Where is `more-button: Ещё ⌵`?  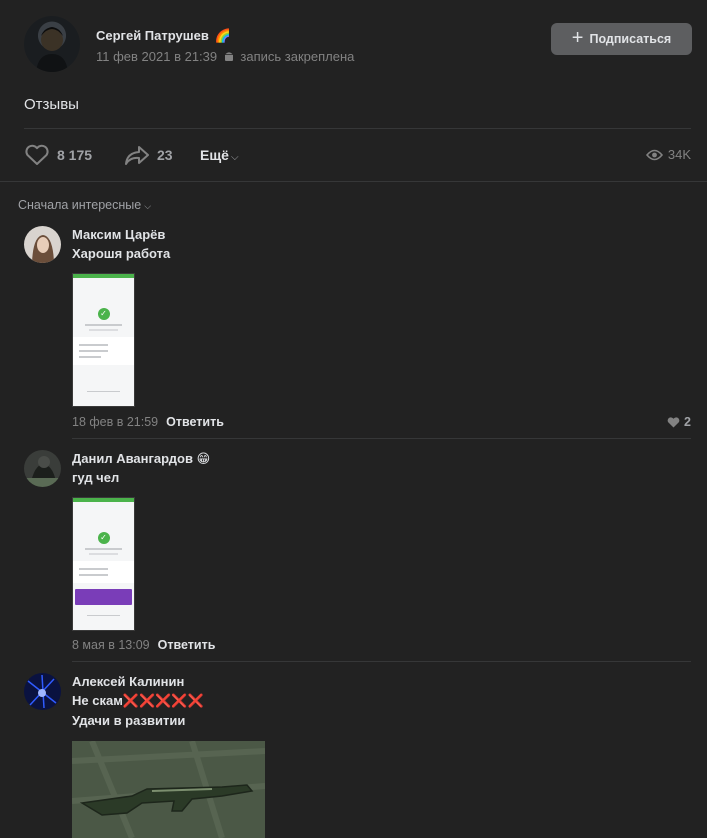 more-button: Ещё ⌵ is located at coordinates (219, 155).